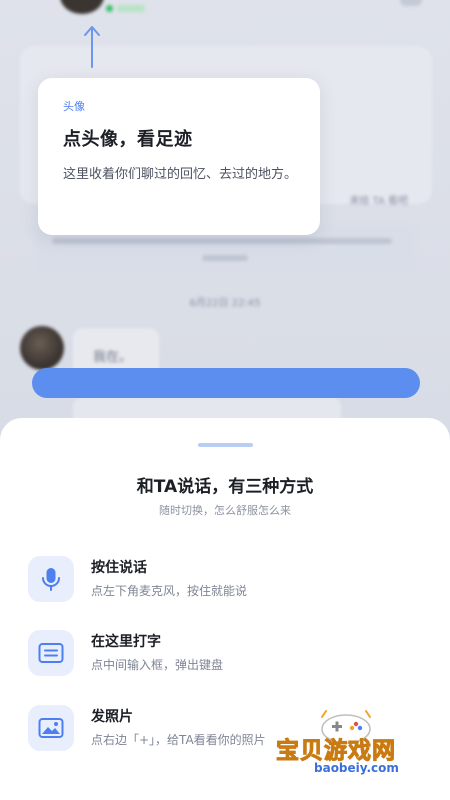 The height and width of the screenshot is (800, 450). I want to click on sheet-subtitle: 随时切换，怎么舒服怎么来, so click(225, 510).